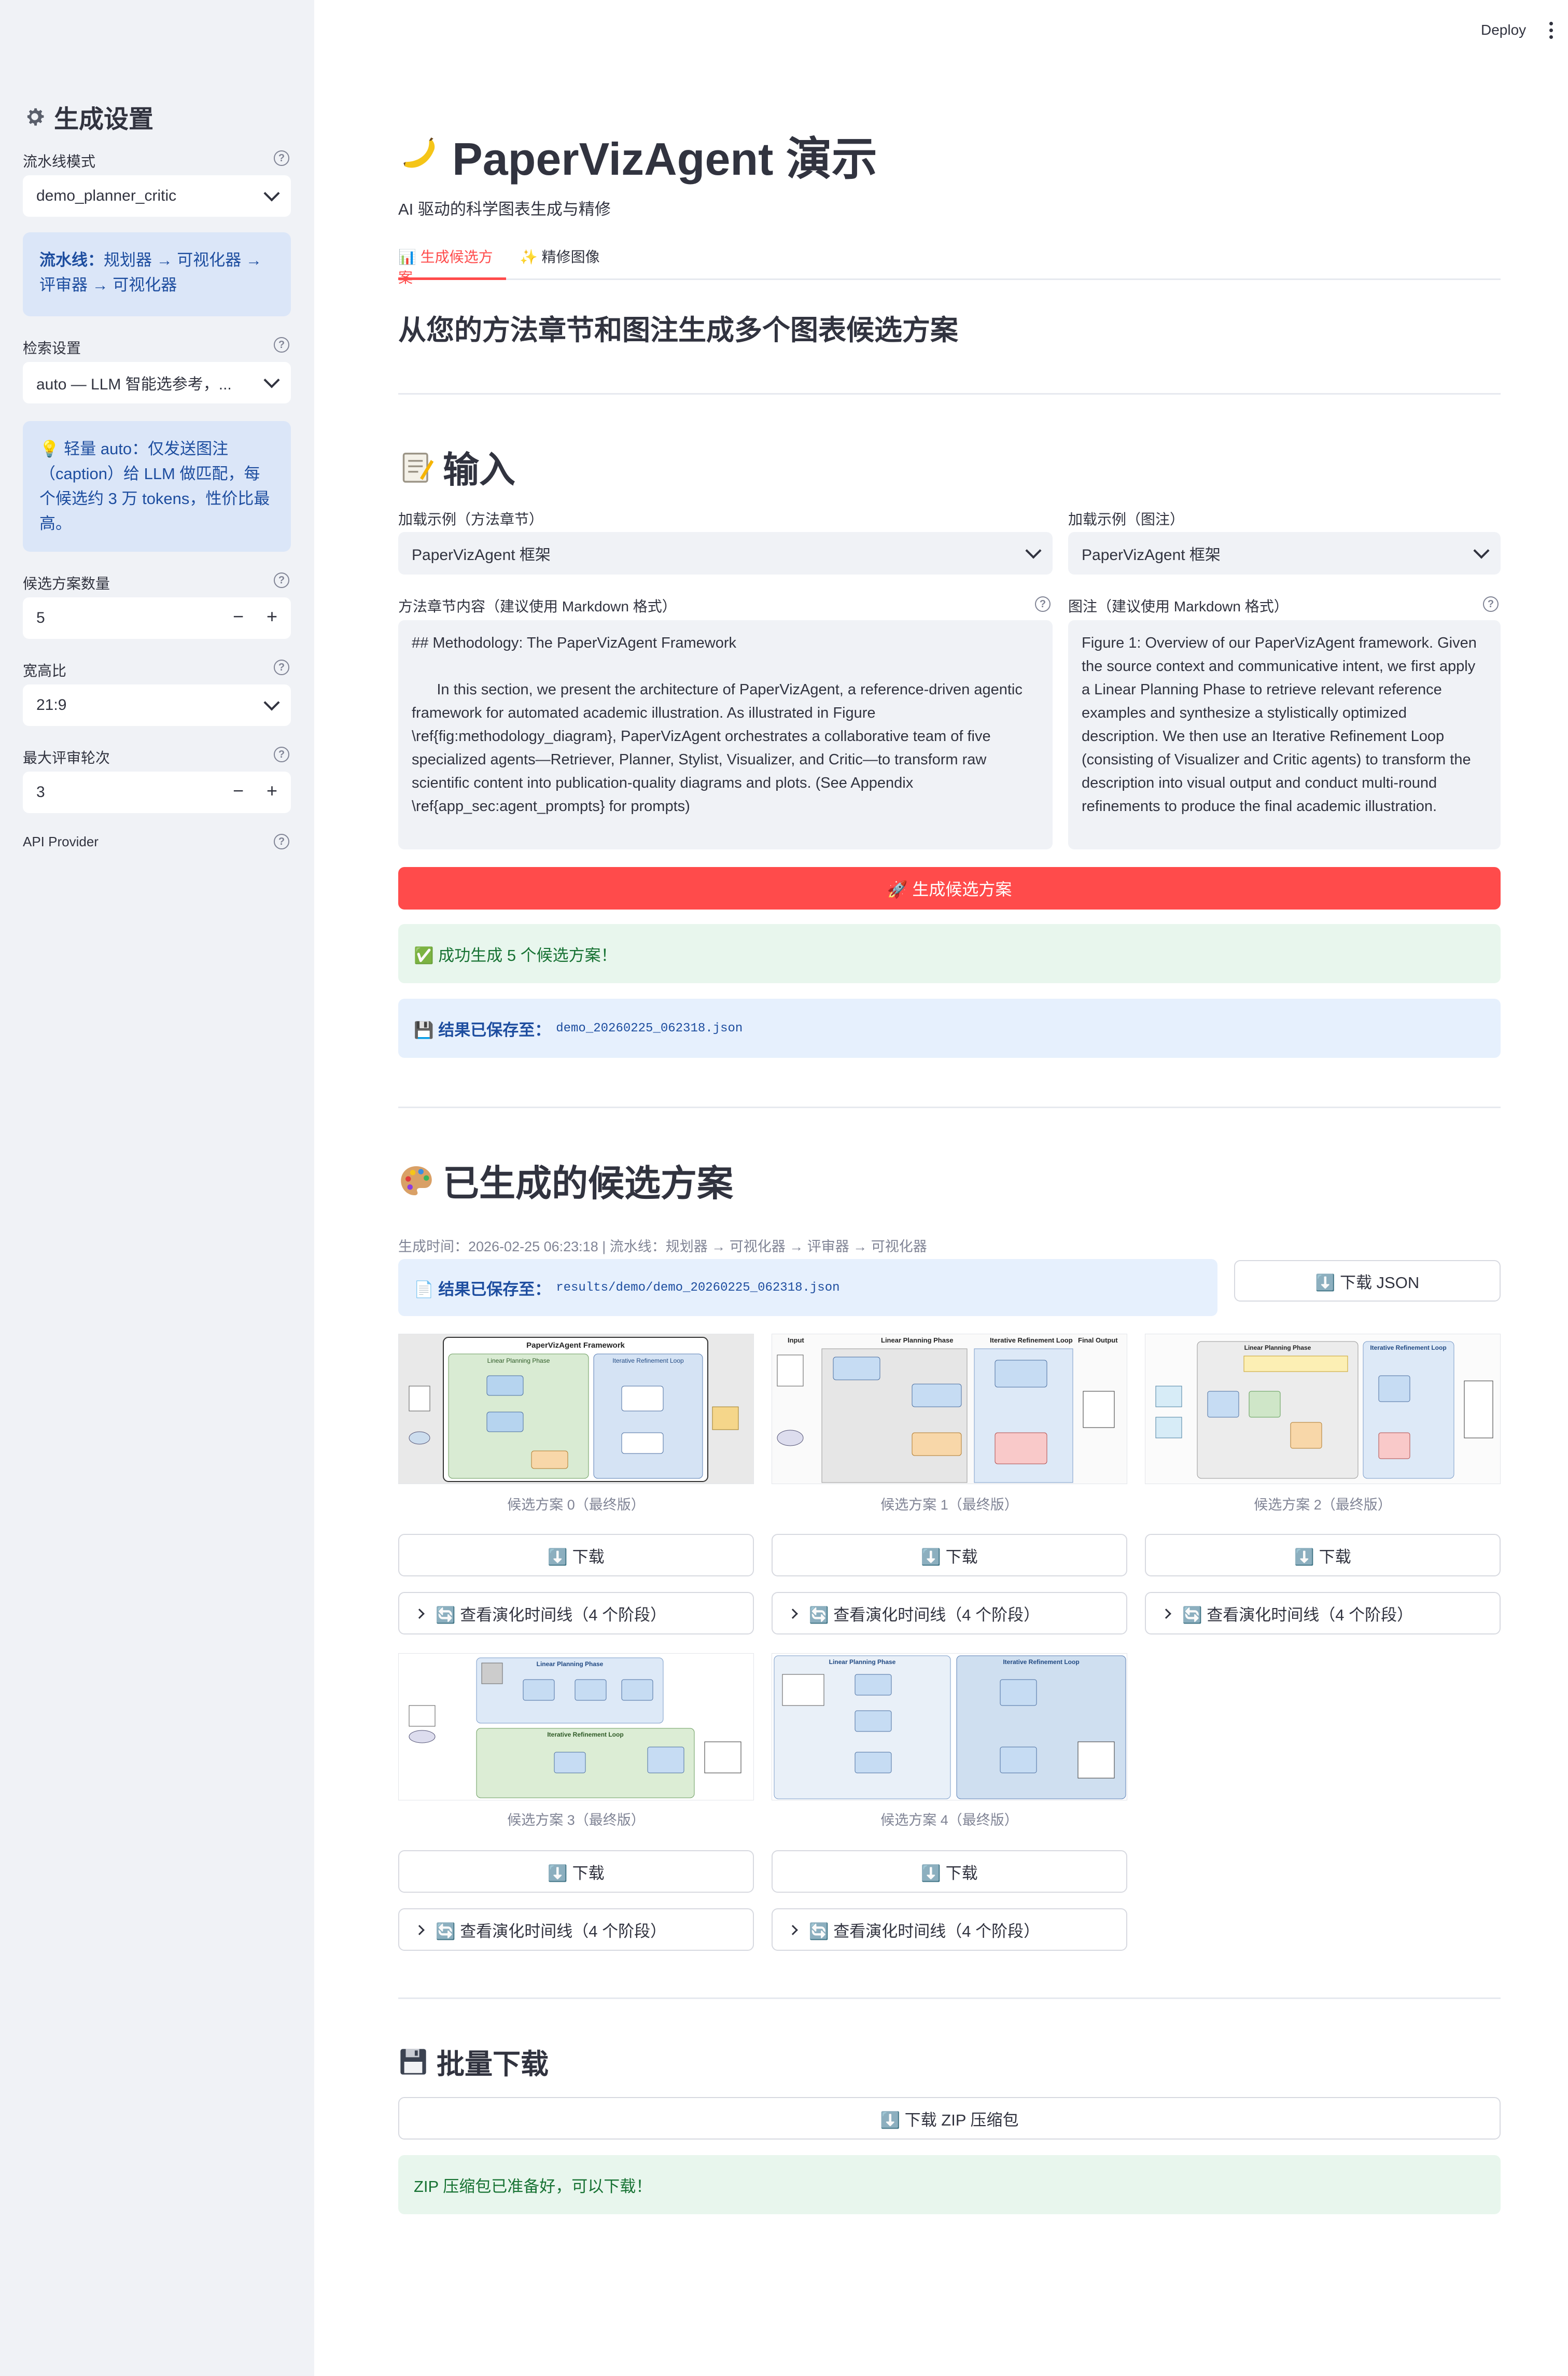 The height and width of the screenshot is (2376, 1568). I want to click on candidate-1-download-button: ⬇️ 下载, so click(949, 1555).